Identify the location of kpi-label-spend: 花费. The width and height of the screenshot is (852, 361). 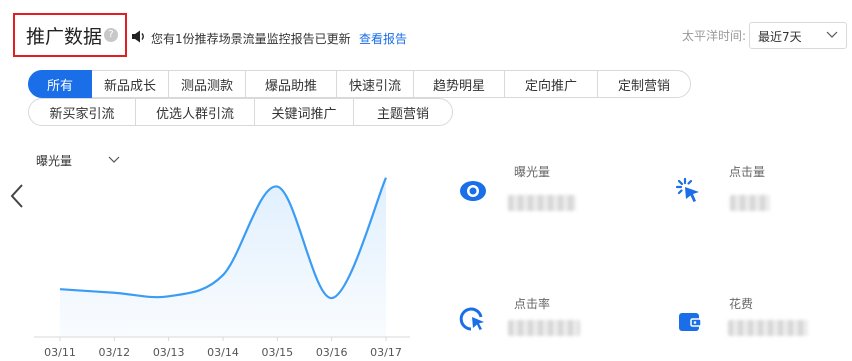
(741, 304).